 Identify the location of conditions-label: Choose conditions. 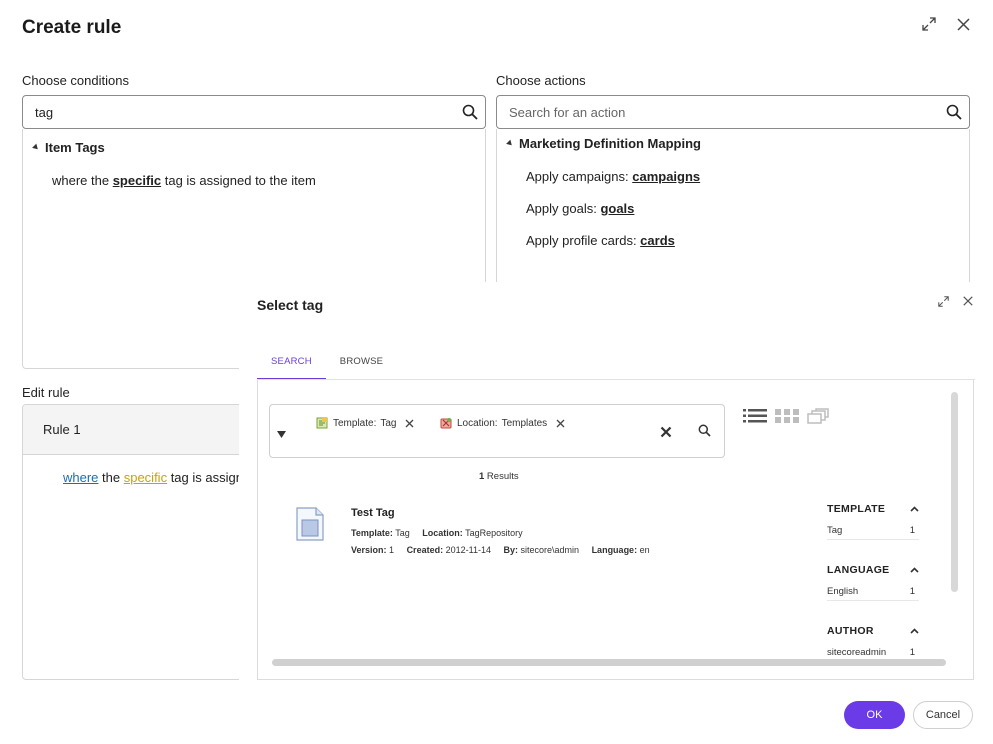
(75, 80).